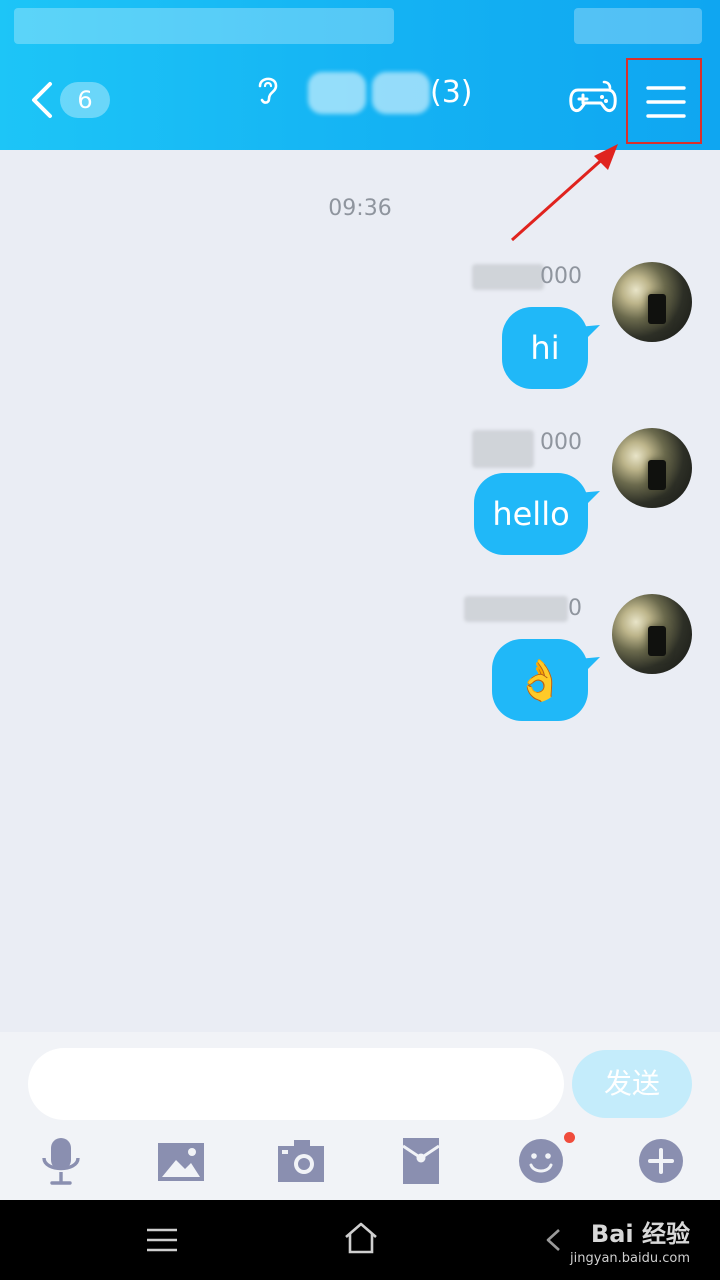  I want to click on plus-icon, so click(661, 1161).